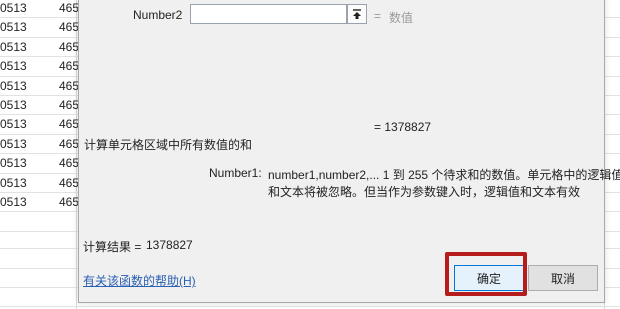 The height and width of the screenshot is (309, 620). What do you see at coordinates (486, 274) in the screenshot?
I see `ok-button-highlight-box` at bounding box center [486, 274].